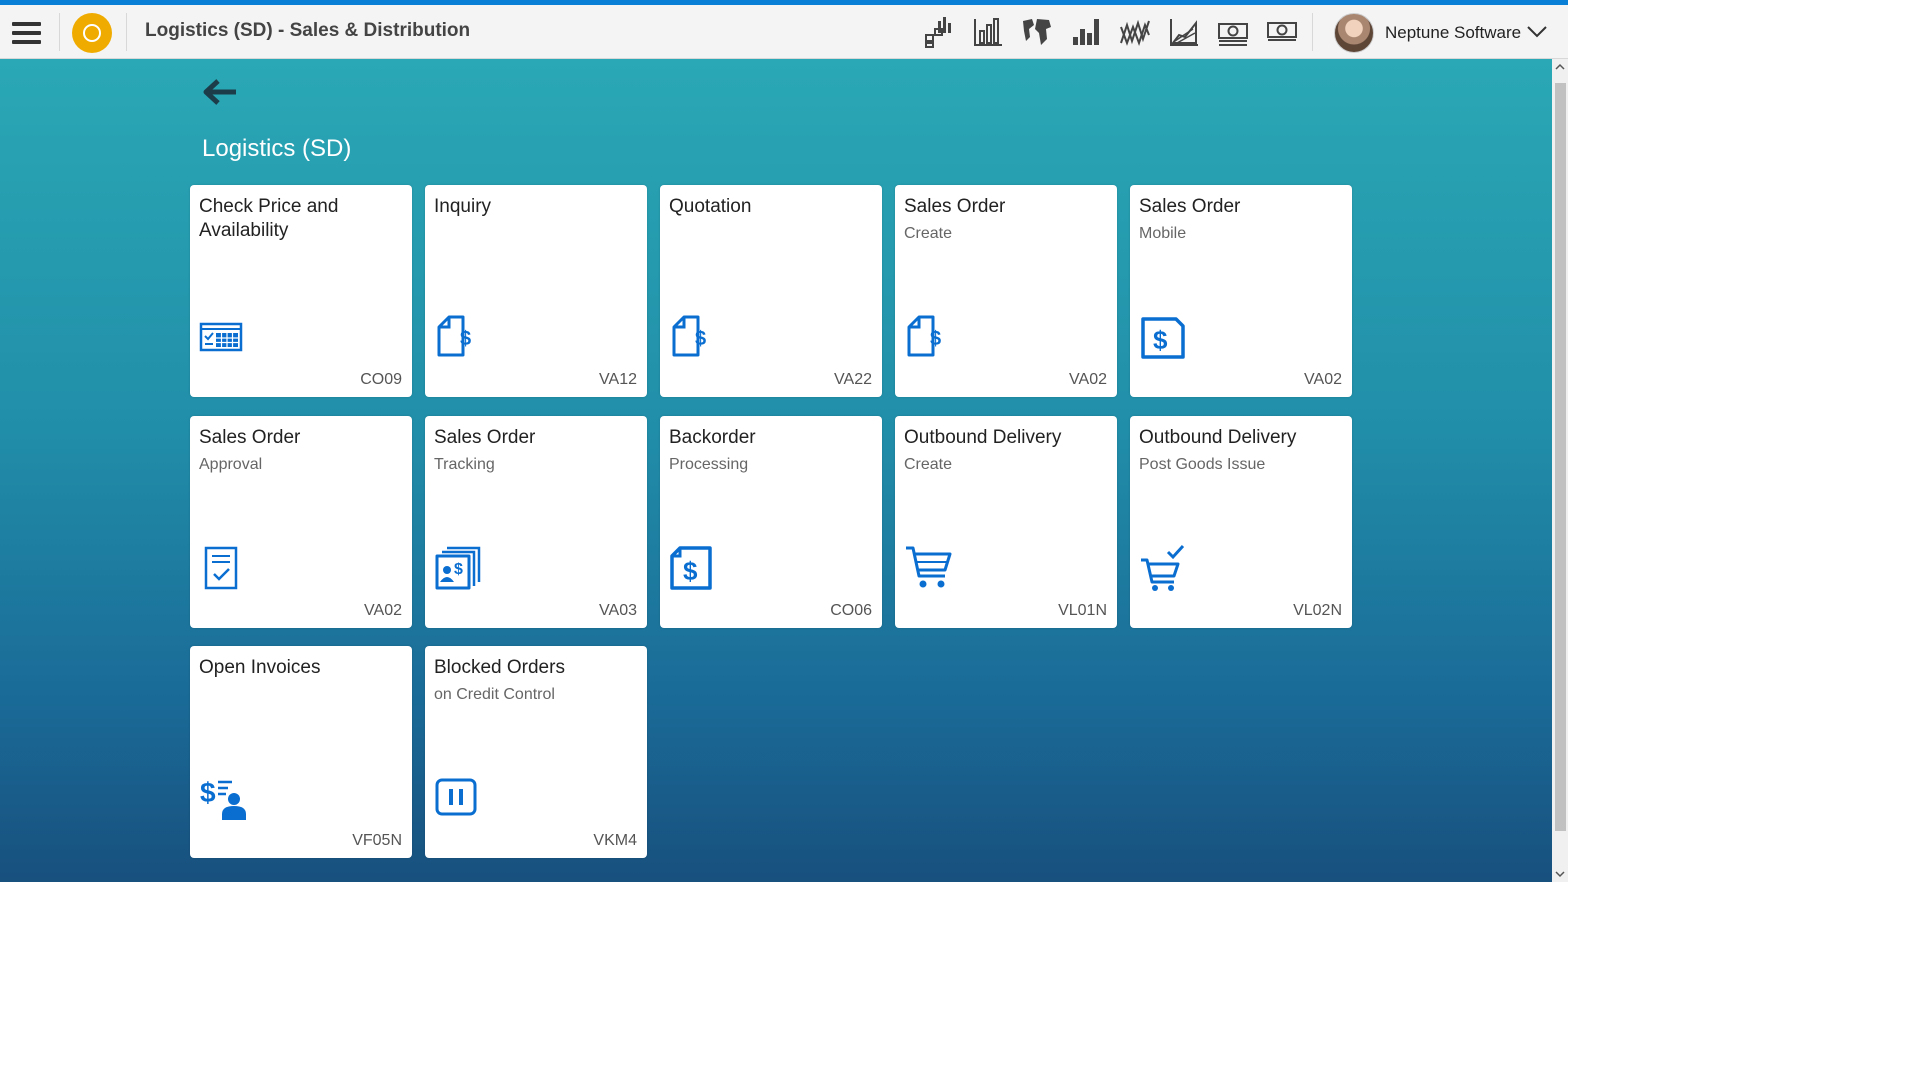 Image resolution: width=1920 pixels, height=1080 pixels. What do you see at coordinates (710, 206) in the screenshot?
I see `tile-title: Quotation` at bounding box center [710, 206].